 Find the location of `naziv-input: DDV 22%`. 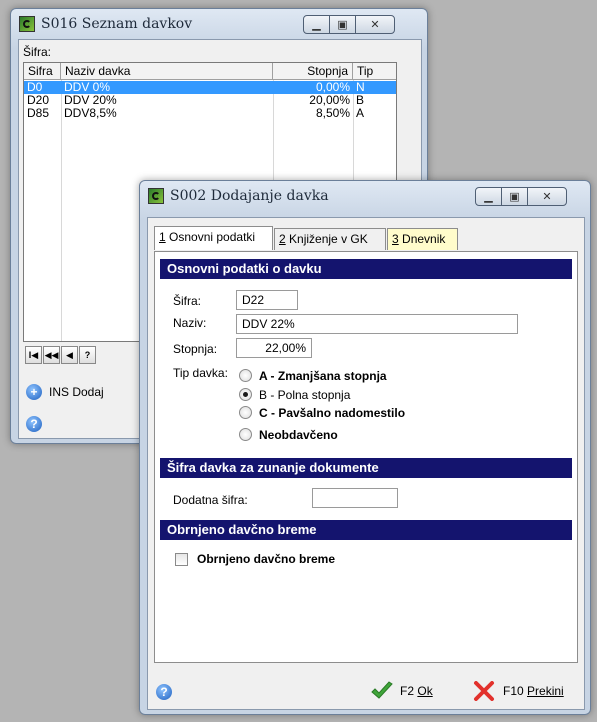

naziv-input: DDV 22% is located at coordinates (377, 324).